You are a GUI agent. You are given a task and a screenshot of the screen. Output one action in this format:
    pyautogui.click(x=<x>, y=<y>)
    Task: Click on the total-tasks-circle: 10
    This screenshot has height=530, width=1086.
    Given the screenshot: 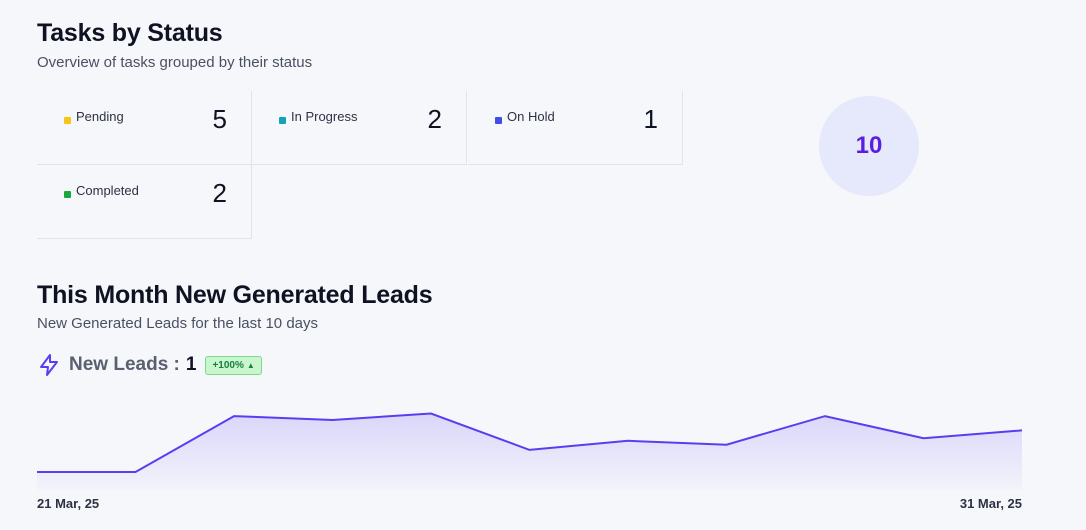 What is the action you would take?
    pyautogui.click(x=869, y=146)
    